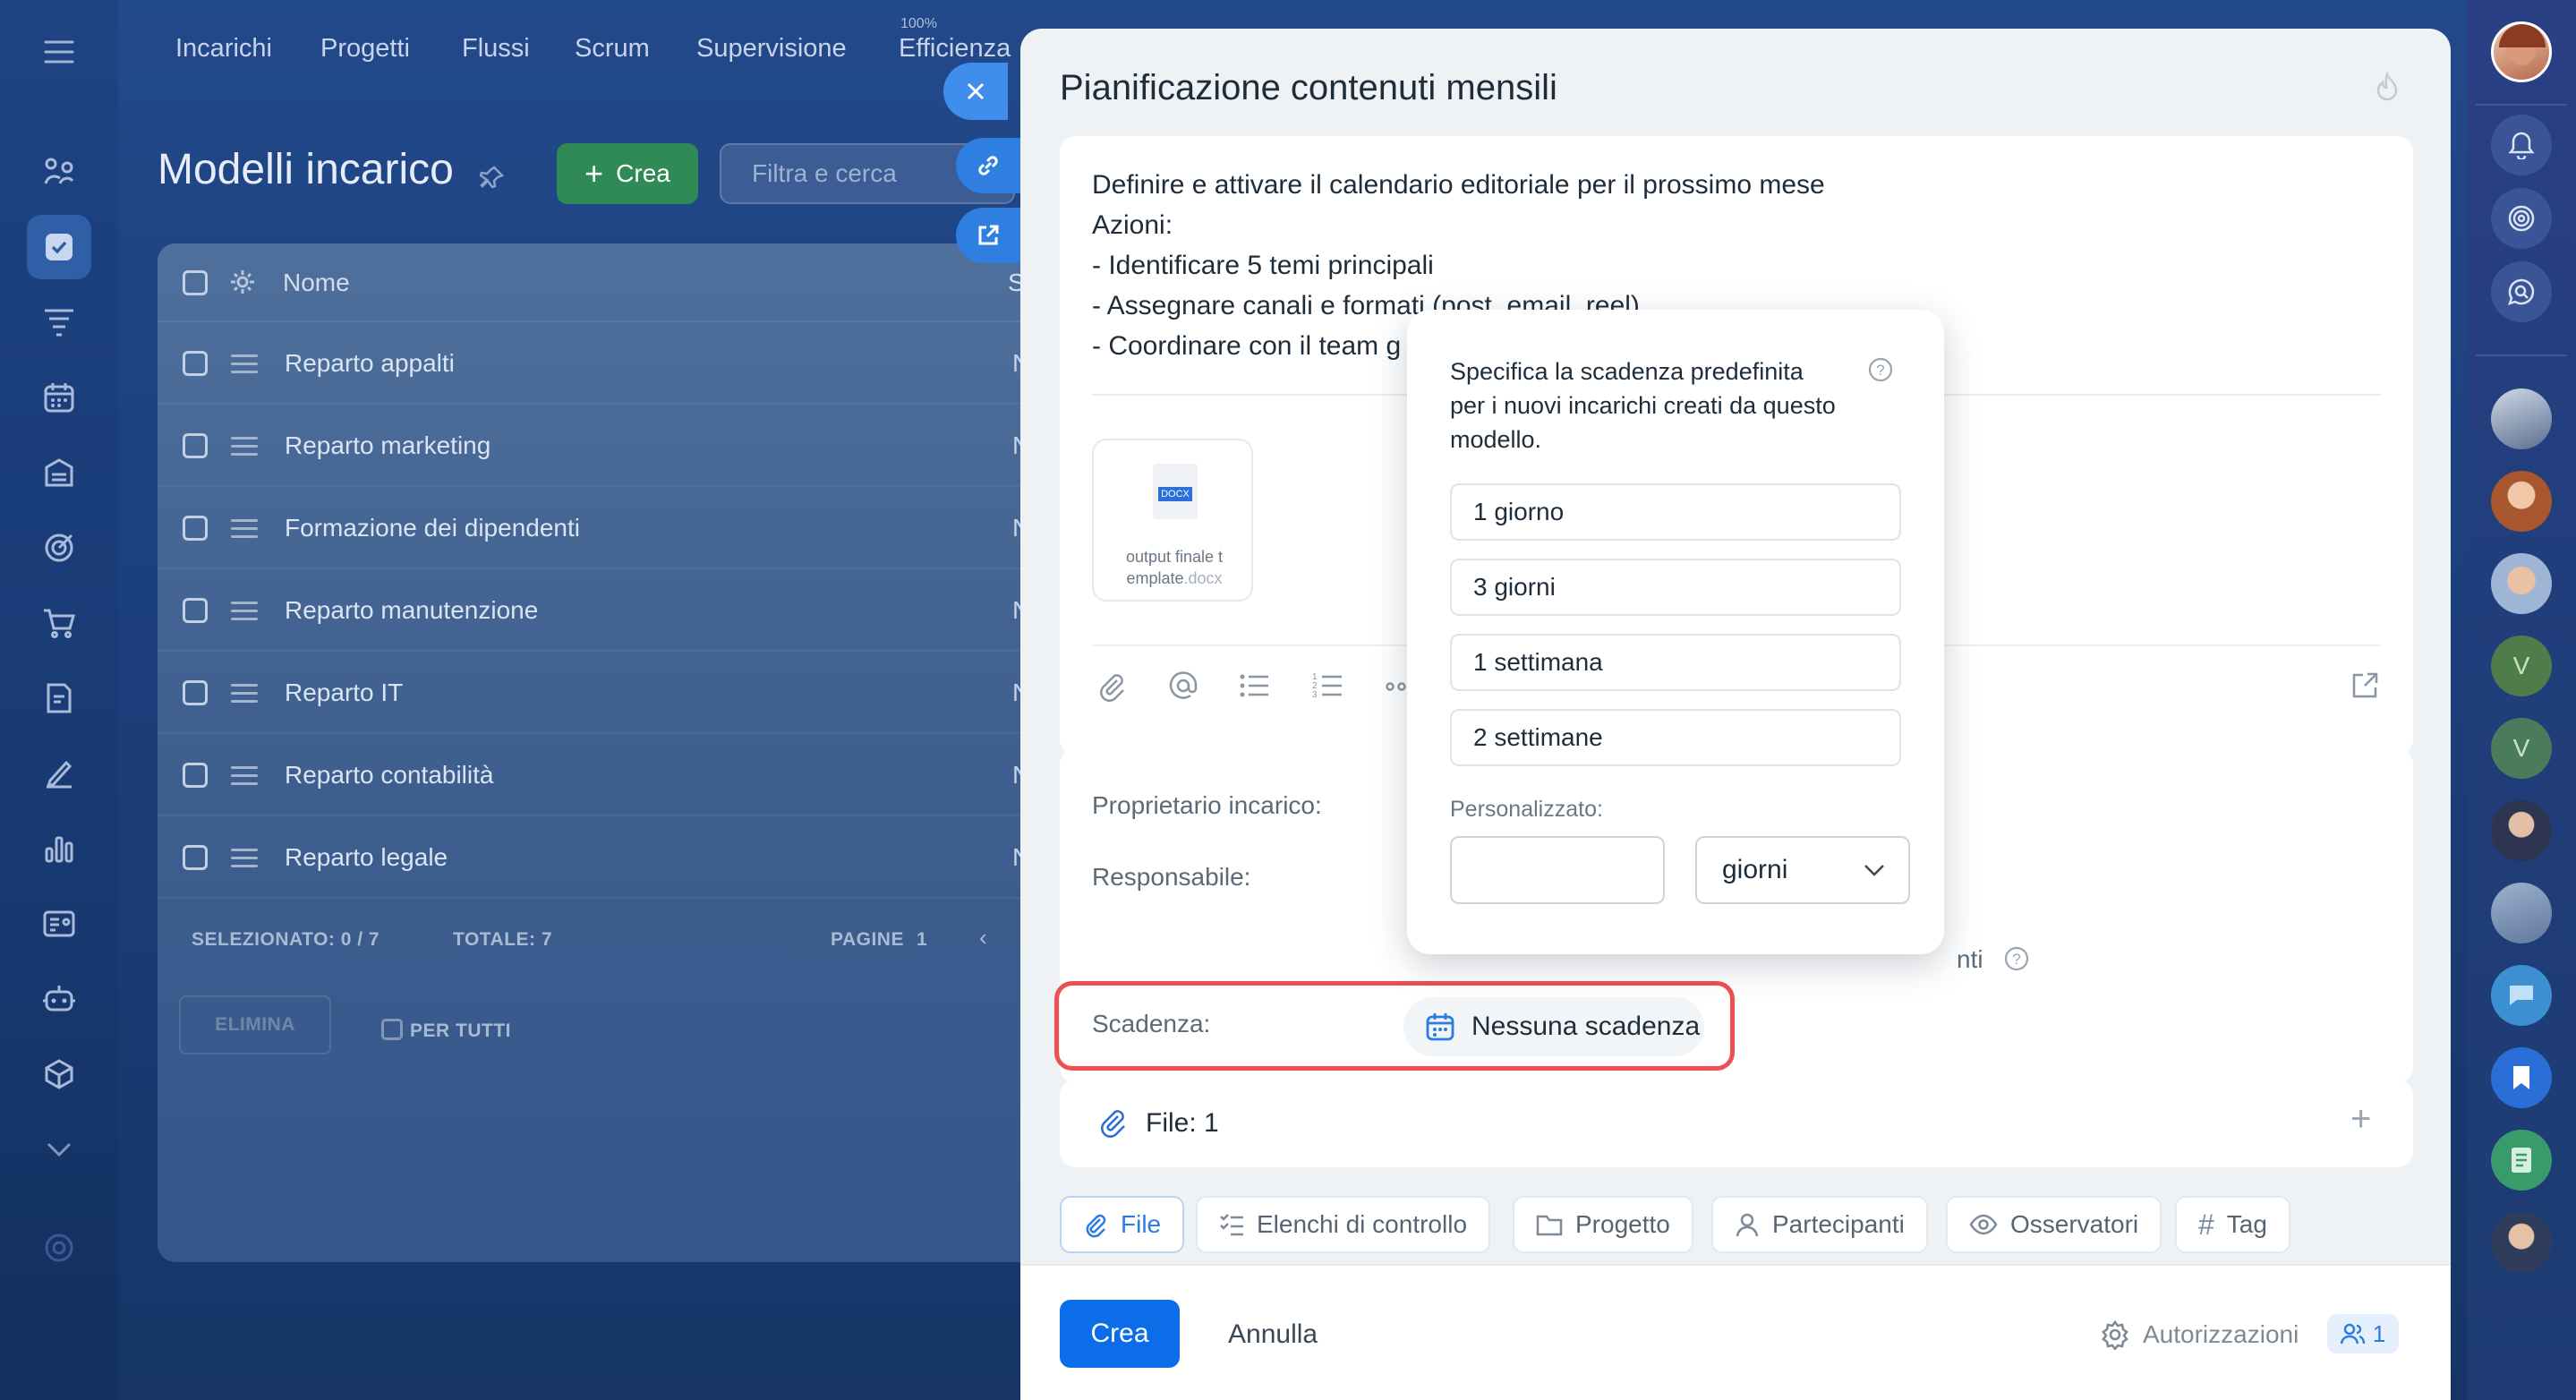 This screenshot has width=2576, height=1400. Describe the element at coordinates (365, 49) in the screenshot. I see `topnav-item-projects: Progetti` at that location.